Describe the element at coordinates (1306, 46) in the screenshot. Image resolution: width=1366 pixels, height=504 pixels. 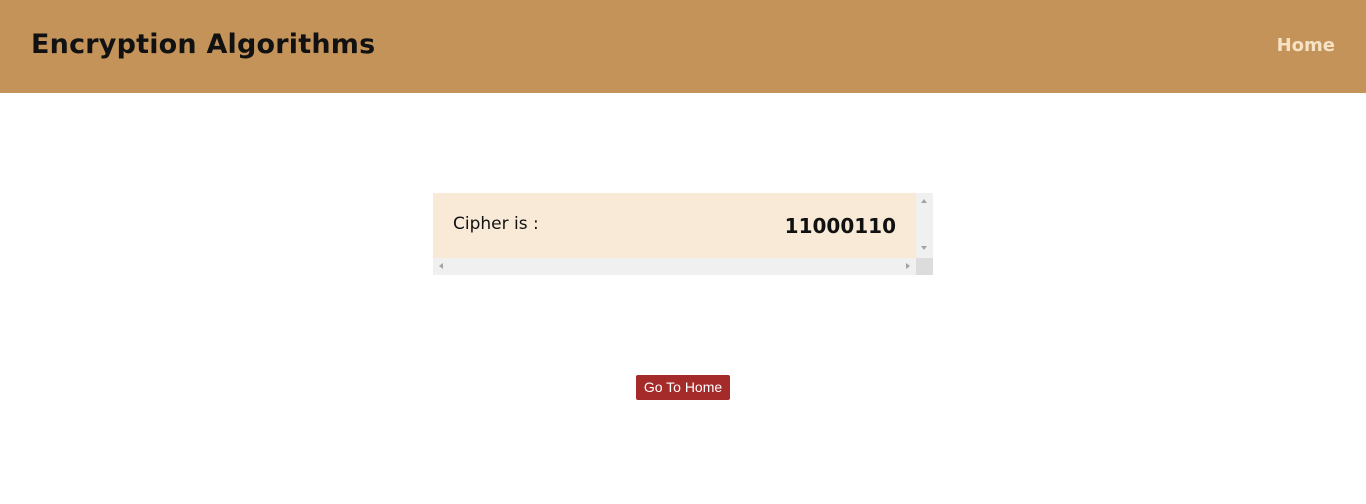
I see `nav-home-link: Home` at that location.